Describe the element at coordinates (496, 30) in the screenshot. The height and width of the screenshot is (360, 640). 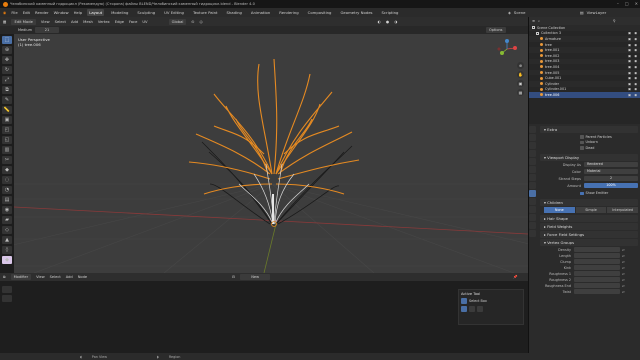
I see `options-dropdown: Options` at that location.